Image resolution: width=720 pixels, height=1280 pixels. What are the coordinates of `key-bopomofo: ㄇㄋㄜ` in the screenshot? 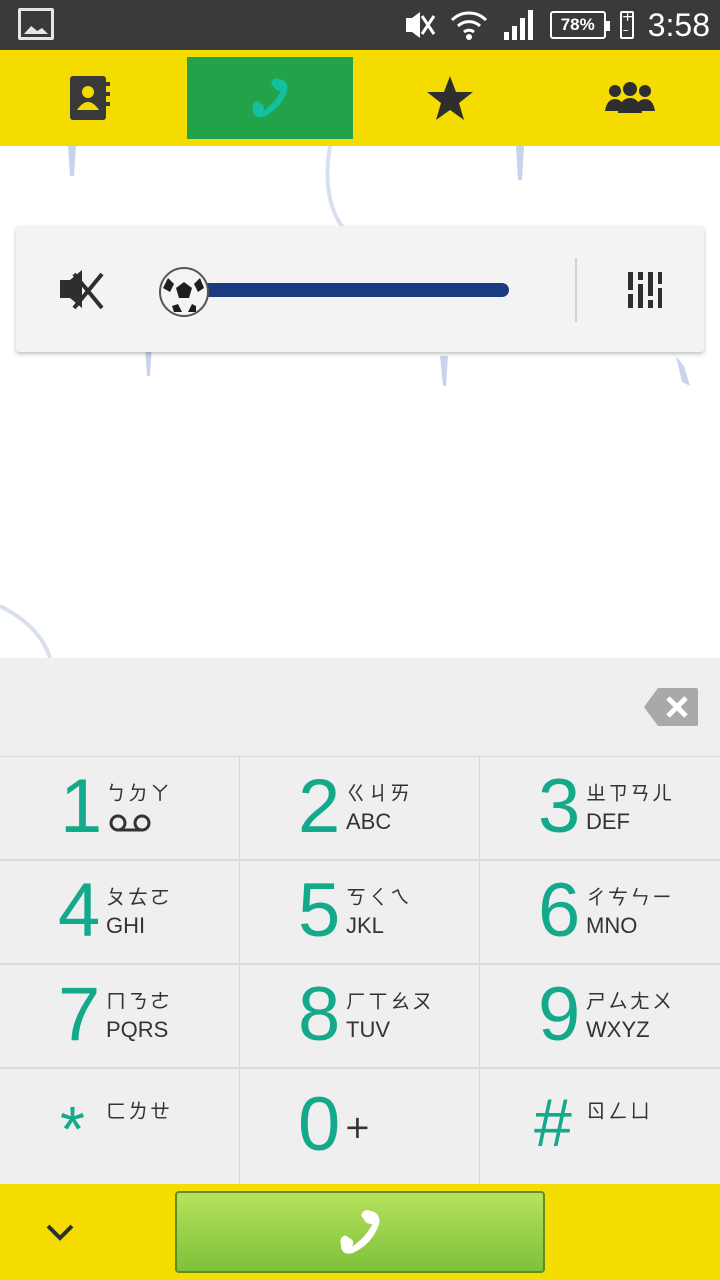 It's located at (139, 1001).